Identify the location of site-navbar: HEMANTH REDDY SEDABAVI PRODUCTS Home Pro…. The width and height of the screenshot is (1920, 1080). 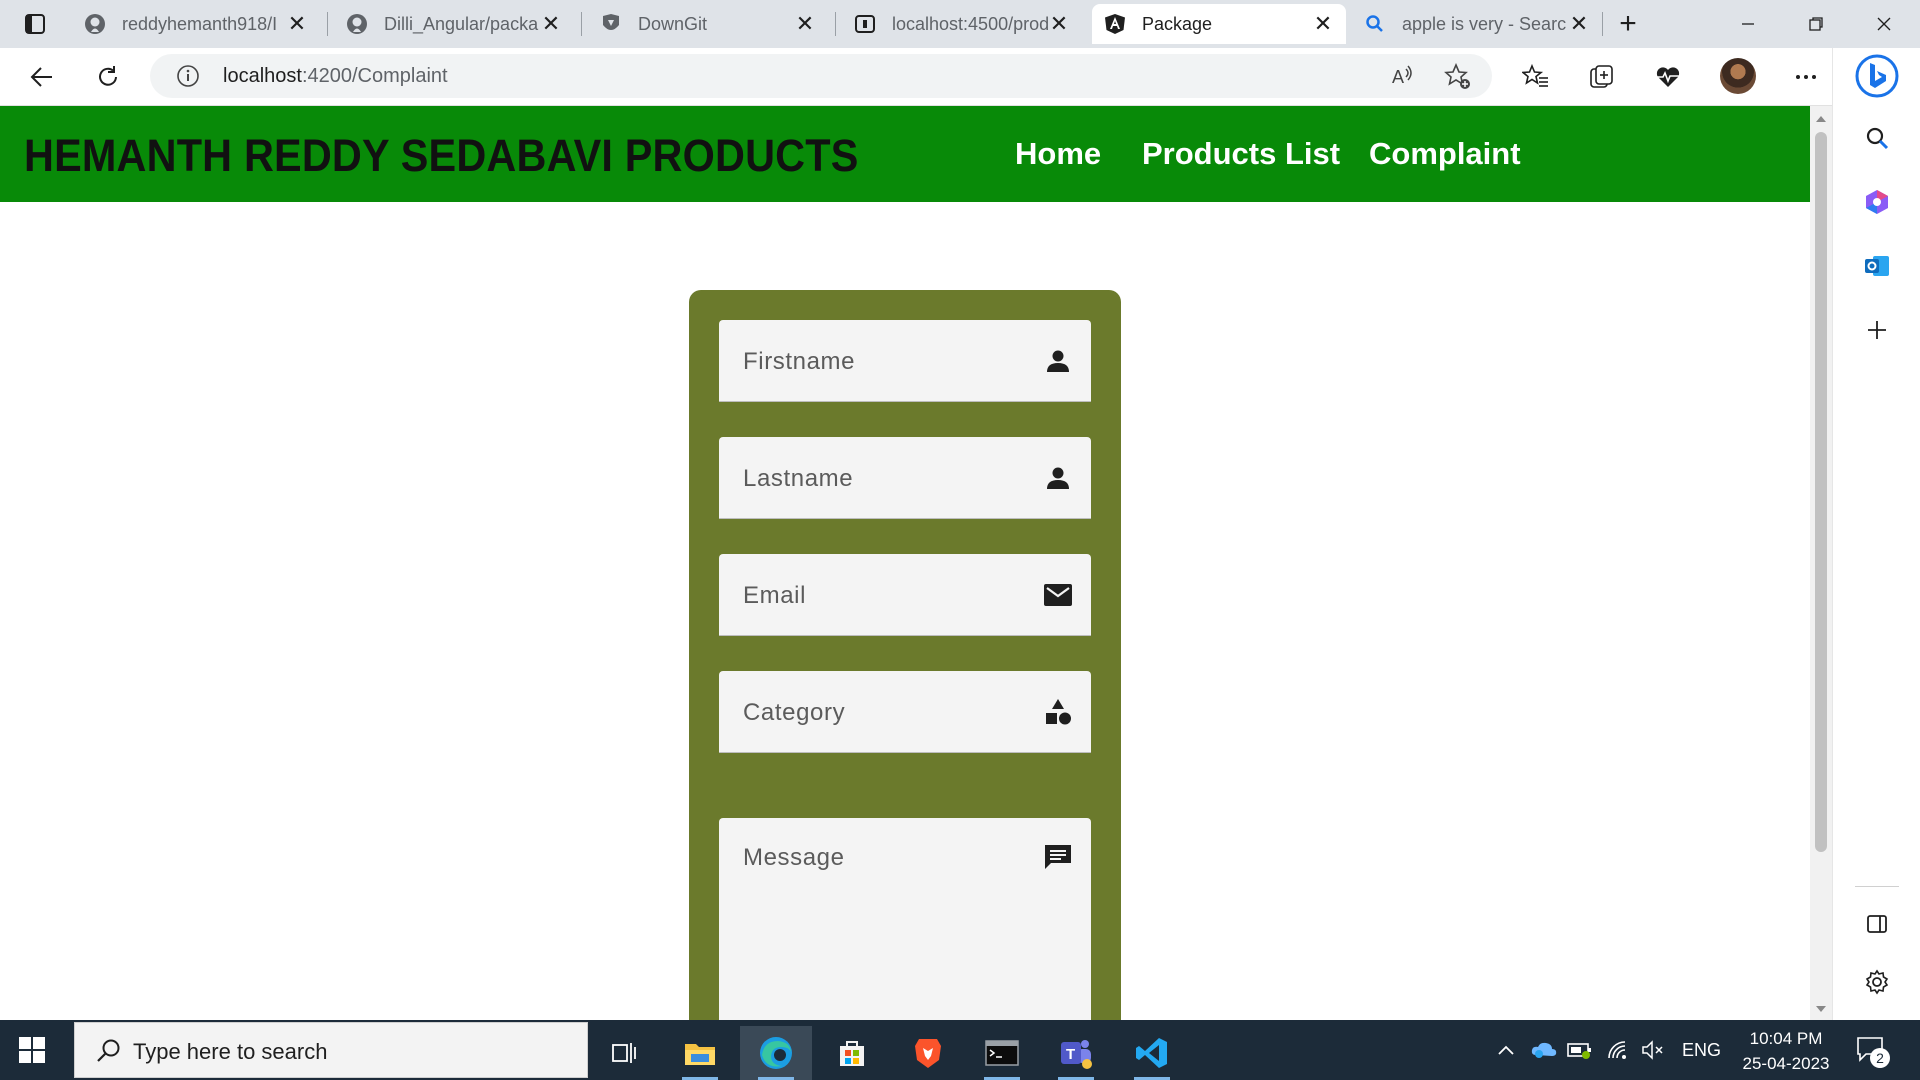
(905, 154).